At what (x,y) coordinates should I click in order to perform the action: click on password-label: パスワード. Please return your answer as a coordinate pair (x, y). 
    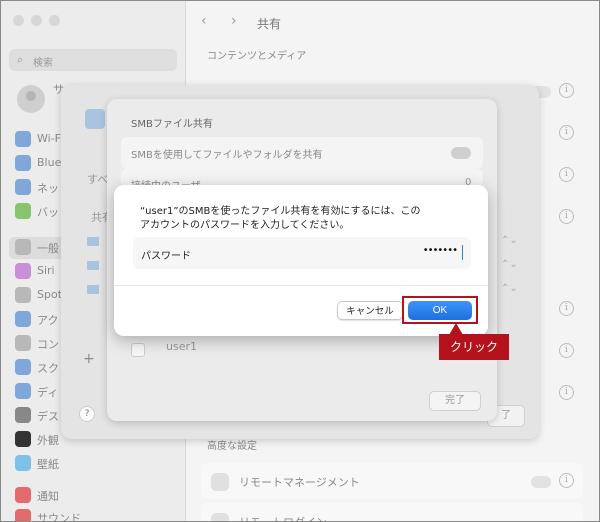
    Looking at the image, I should click on (166, 256).